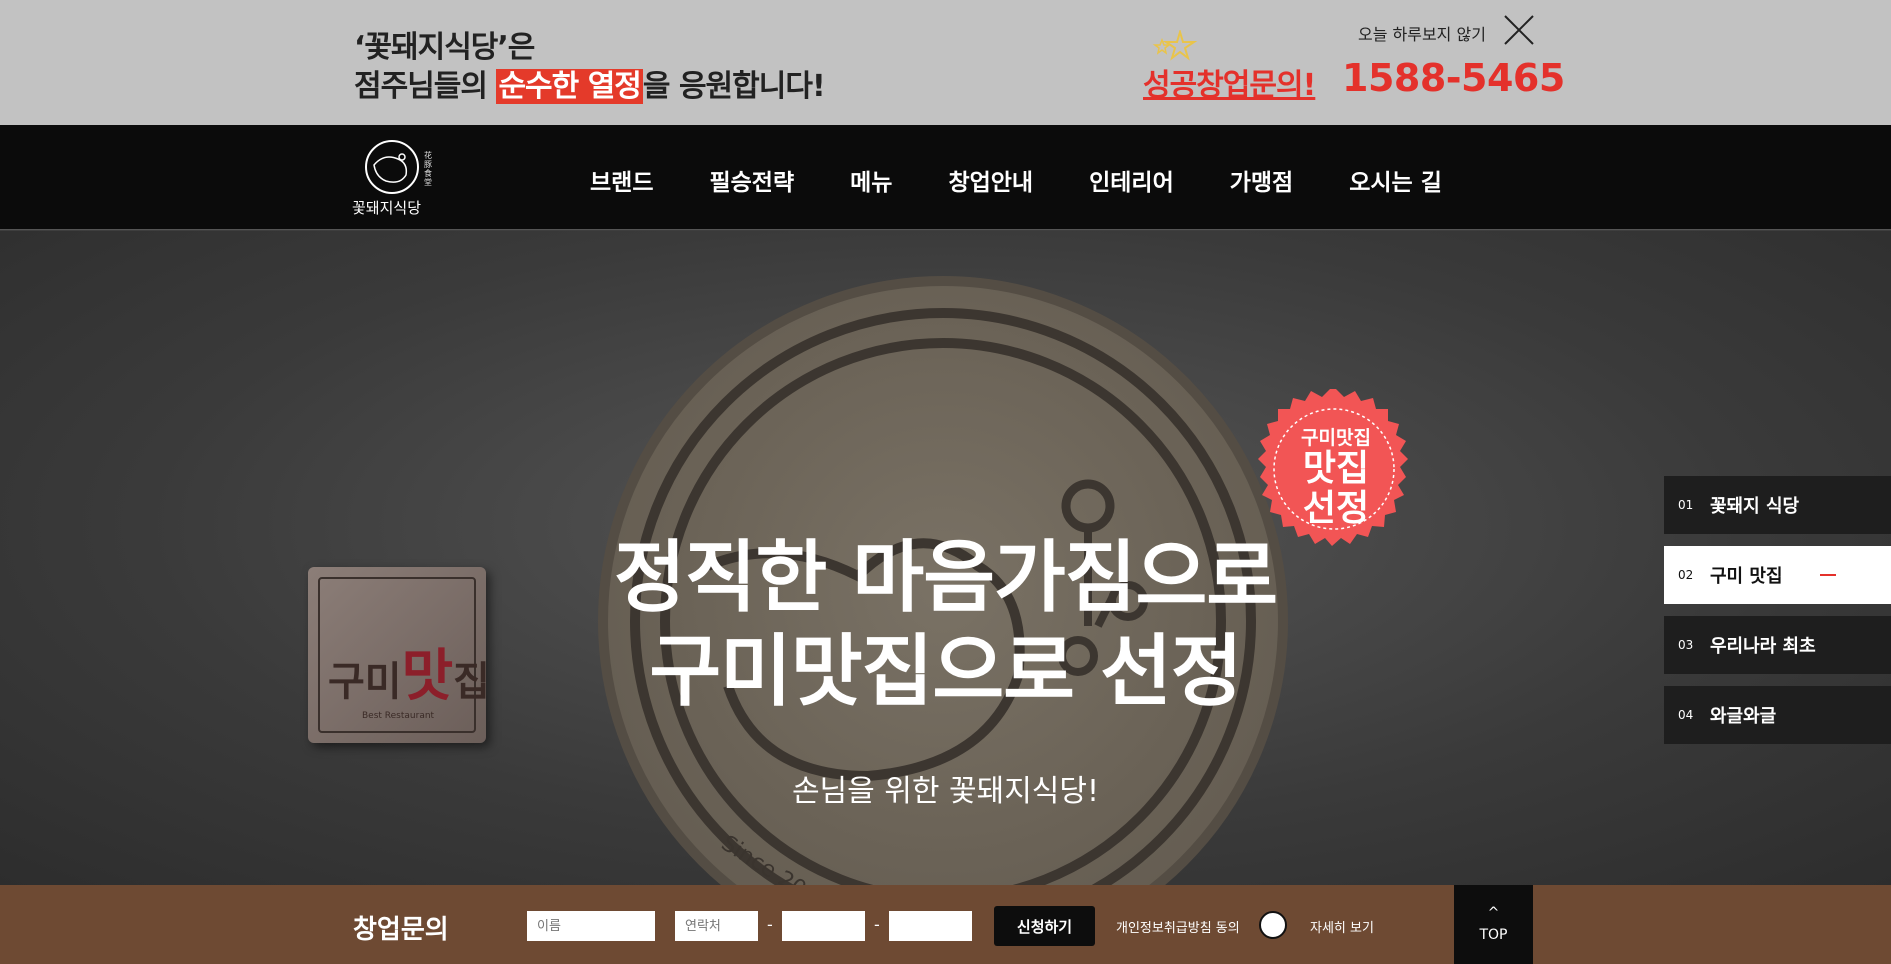  What do you see at coordinates (1261, 180) in the screenshot?
I see `menu-item-franchise: 가맹점` at bounding box center [1261, 180].